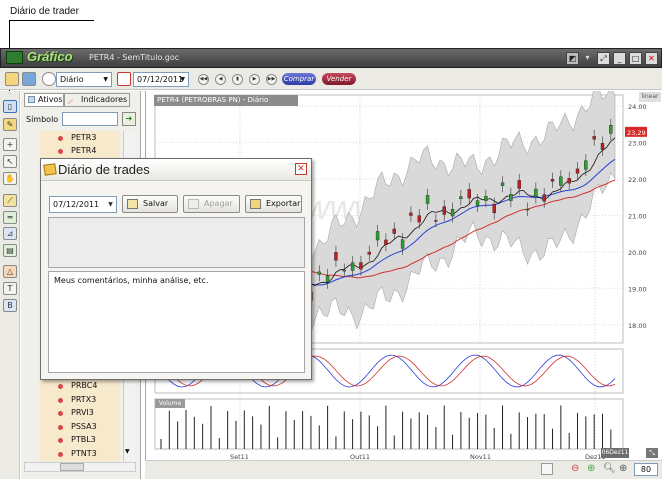  Describe the element at coordinates (49, 79) in the screenshot. I see `clock-icon` at that location.